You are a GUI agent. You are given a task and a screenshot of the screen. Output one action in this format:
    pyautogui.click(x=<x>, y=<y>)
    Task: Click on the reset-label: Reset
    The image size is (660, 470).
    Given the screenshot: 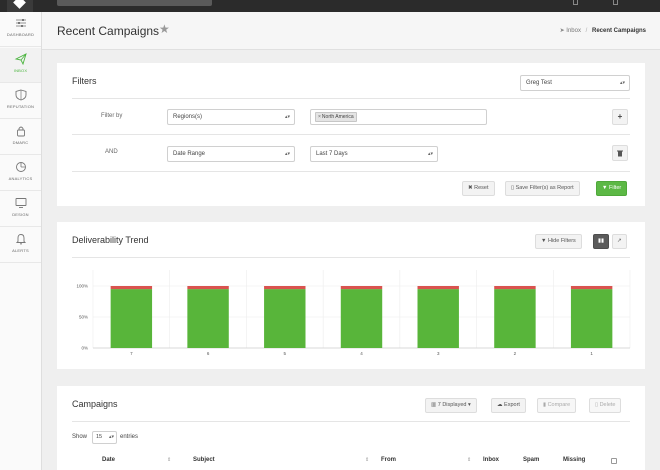 What is the action you would take?
    pyautogui.click(x=481, y=188)
    